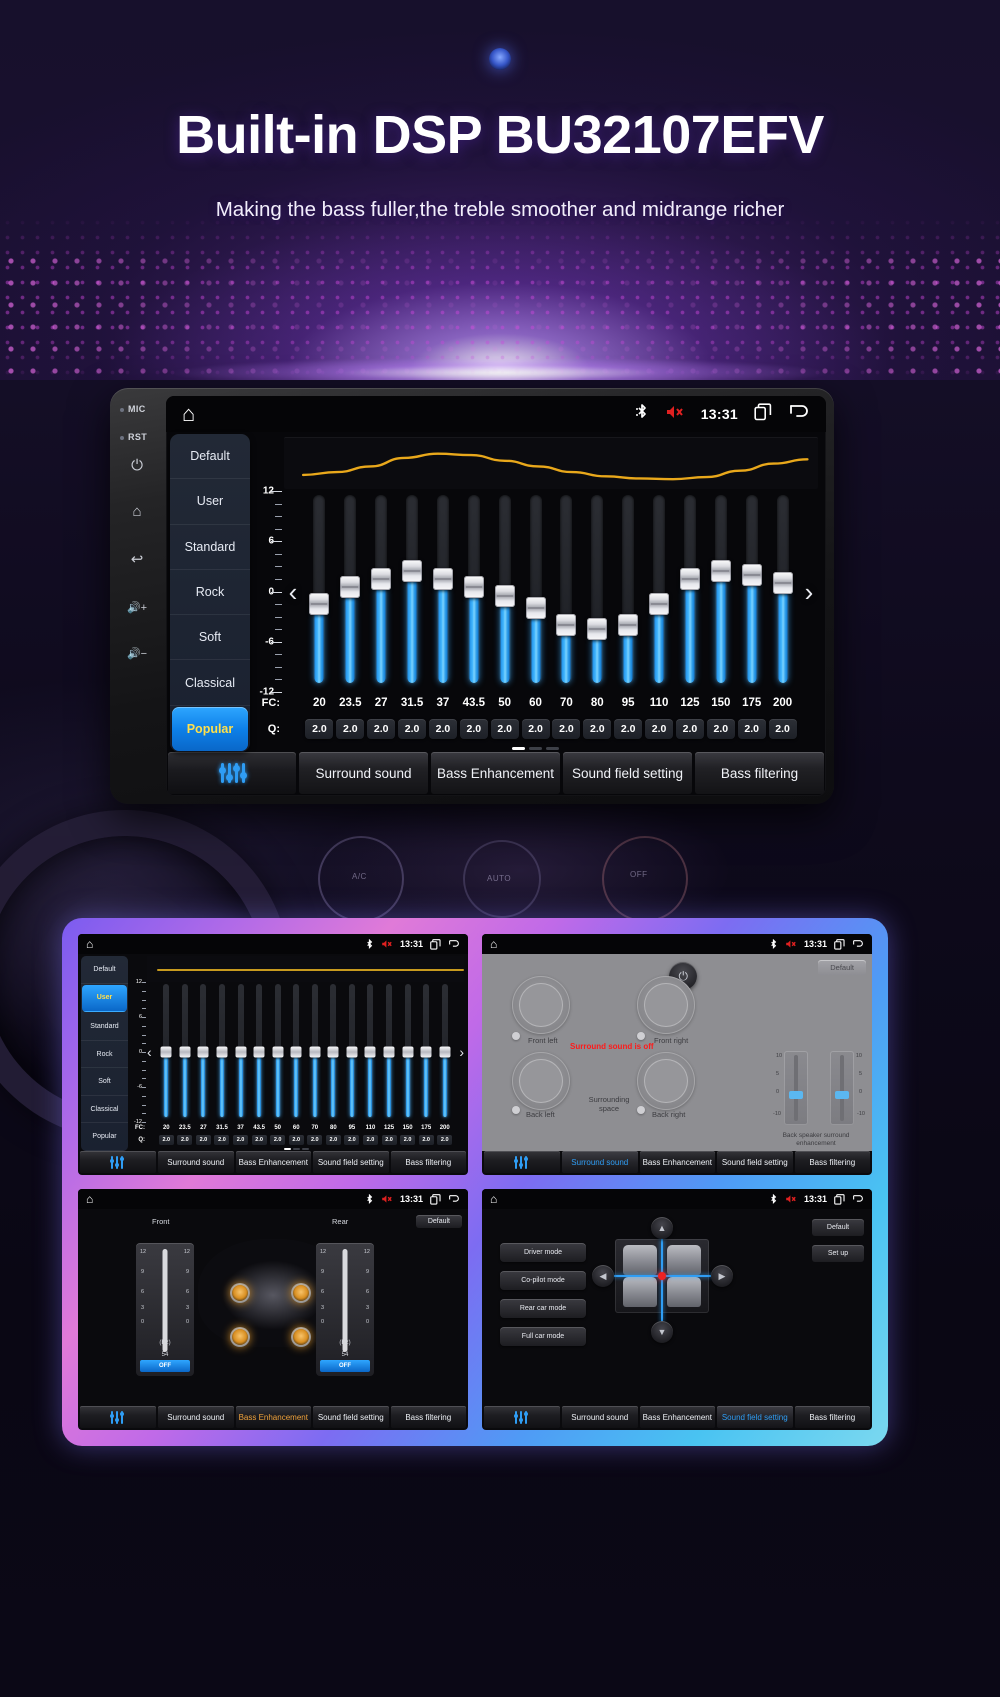 This screenshot has height=1697, width=1000. I want to click on volume-up-icon: 🔊+, so click(137, 607).